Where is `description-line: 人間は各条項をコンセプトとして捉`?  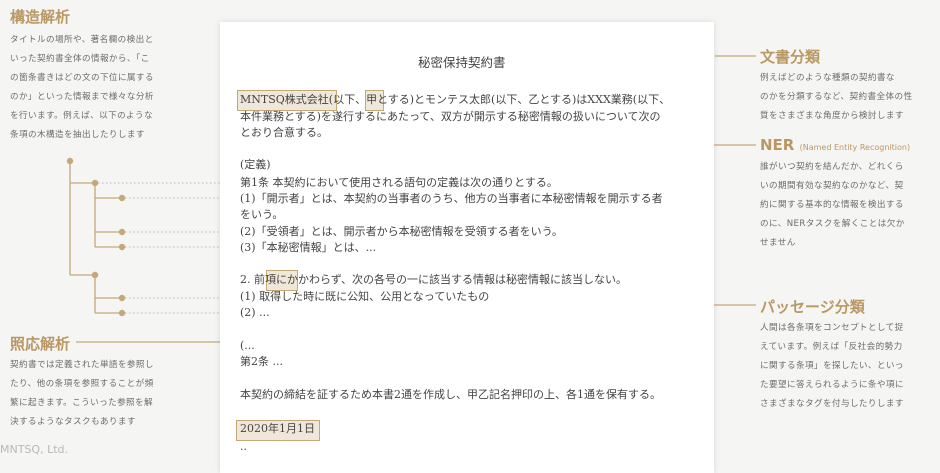
description-line: 人間は各条項をコンセプトとして捉 is located at coordinates (832, 328).